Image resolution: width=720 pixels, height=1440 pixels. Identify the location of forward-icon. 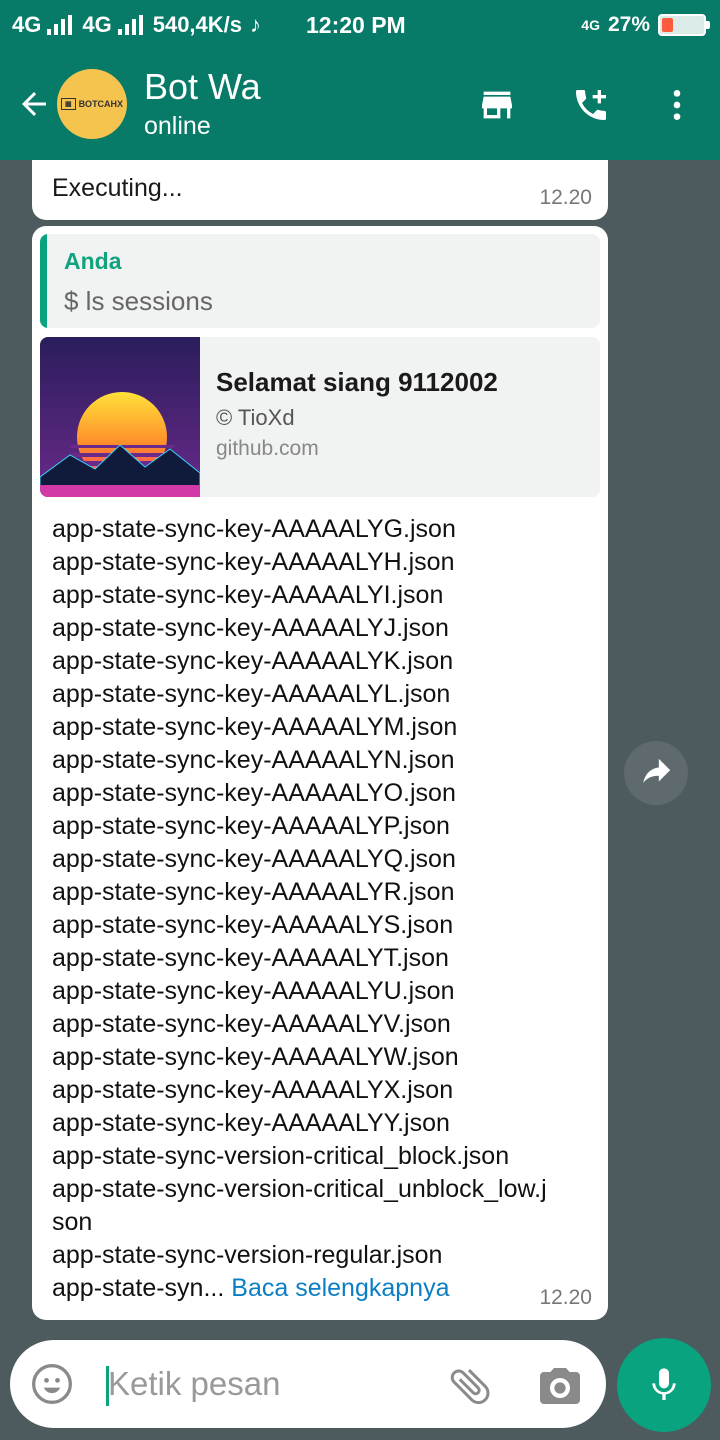
(656, 773).